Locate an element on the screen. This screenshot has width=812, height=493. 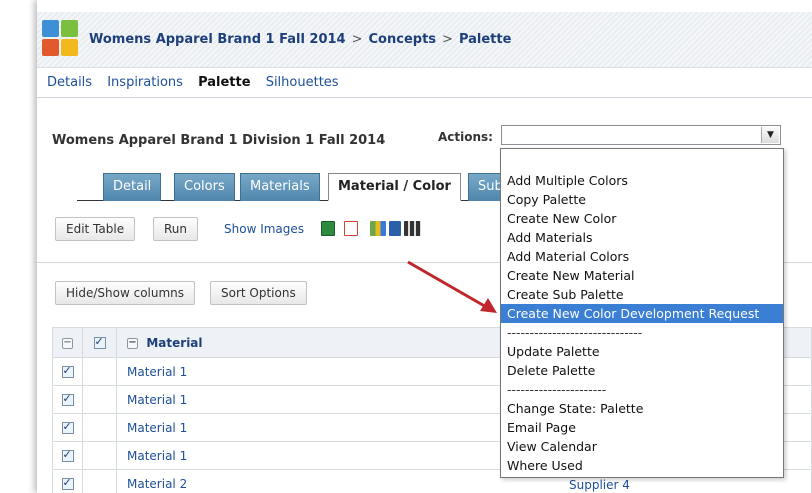
hide-show-columns-button: Hide/Show columns is located at coordinates (125, 293).